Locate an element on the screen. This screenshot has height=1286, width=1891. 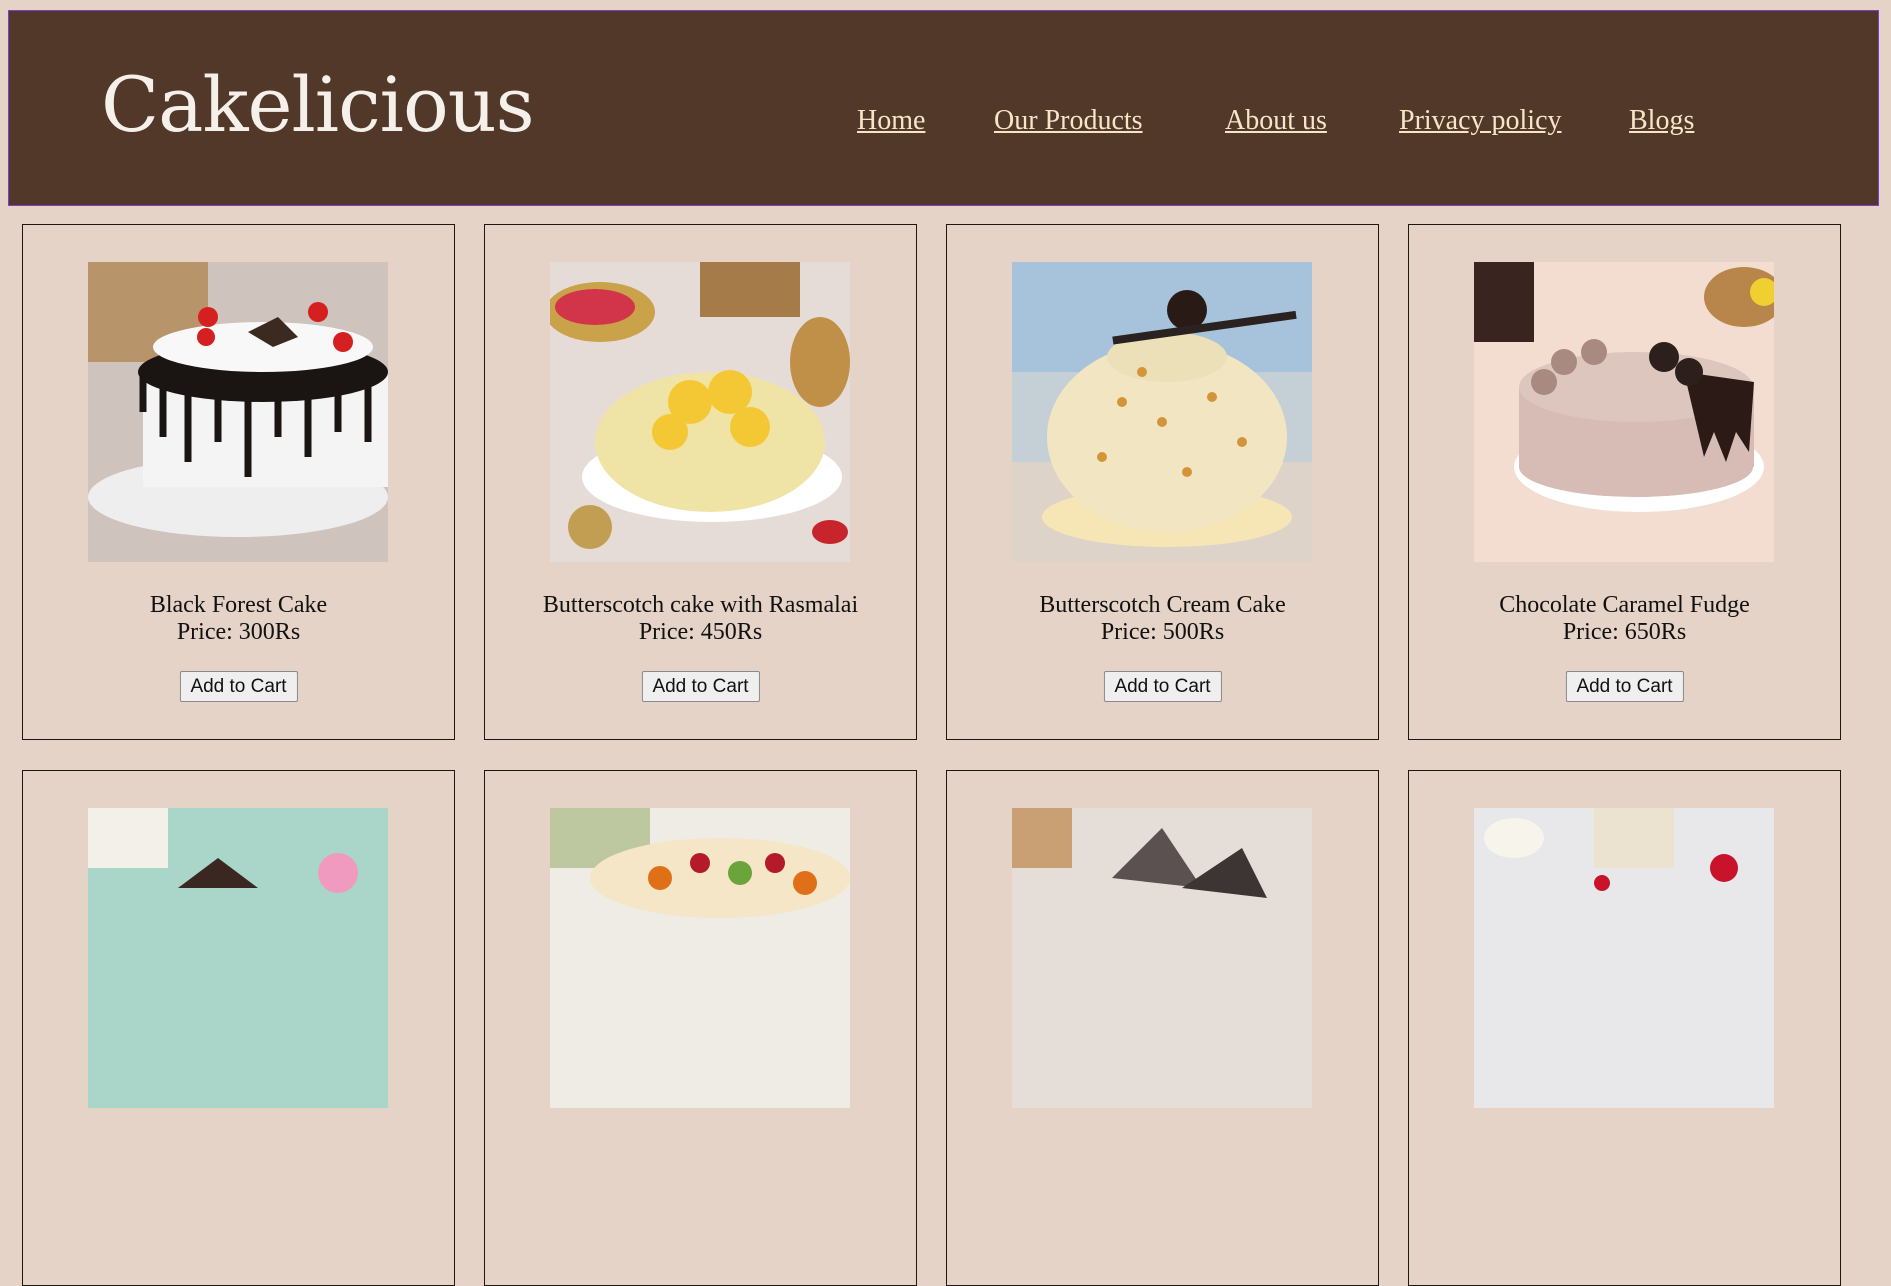
site-logo-text: Cakelicious is located at coordinates (318, 105).